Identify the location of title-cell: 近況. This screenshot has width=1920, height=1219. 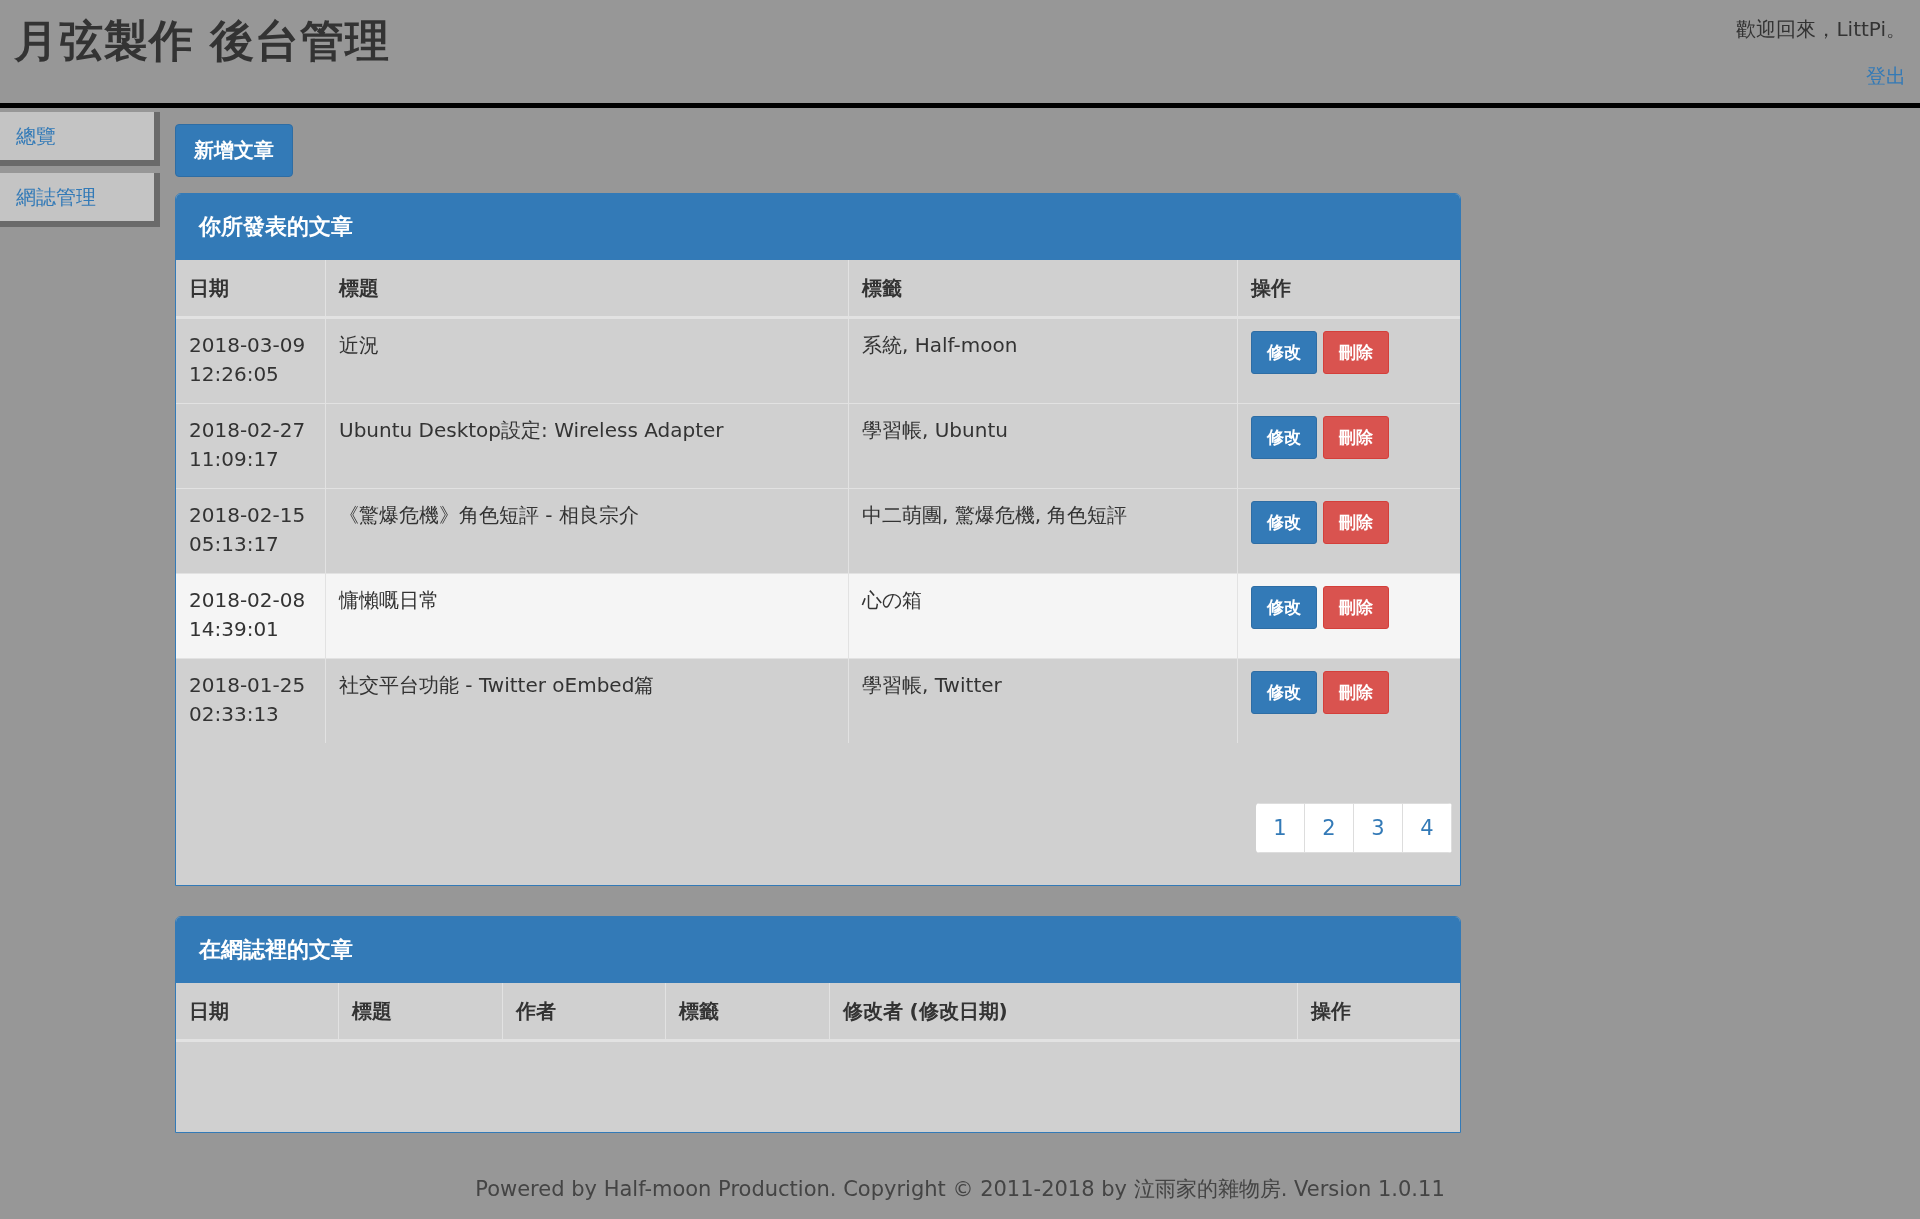
(587, 360).